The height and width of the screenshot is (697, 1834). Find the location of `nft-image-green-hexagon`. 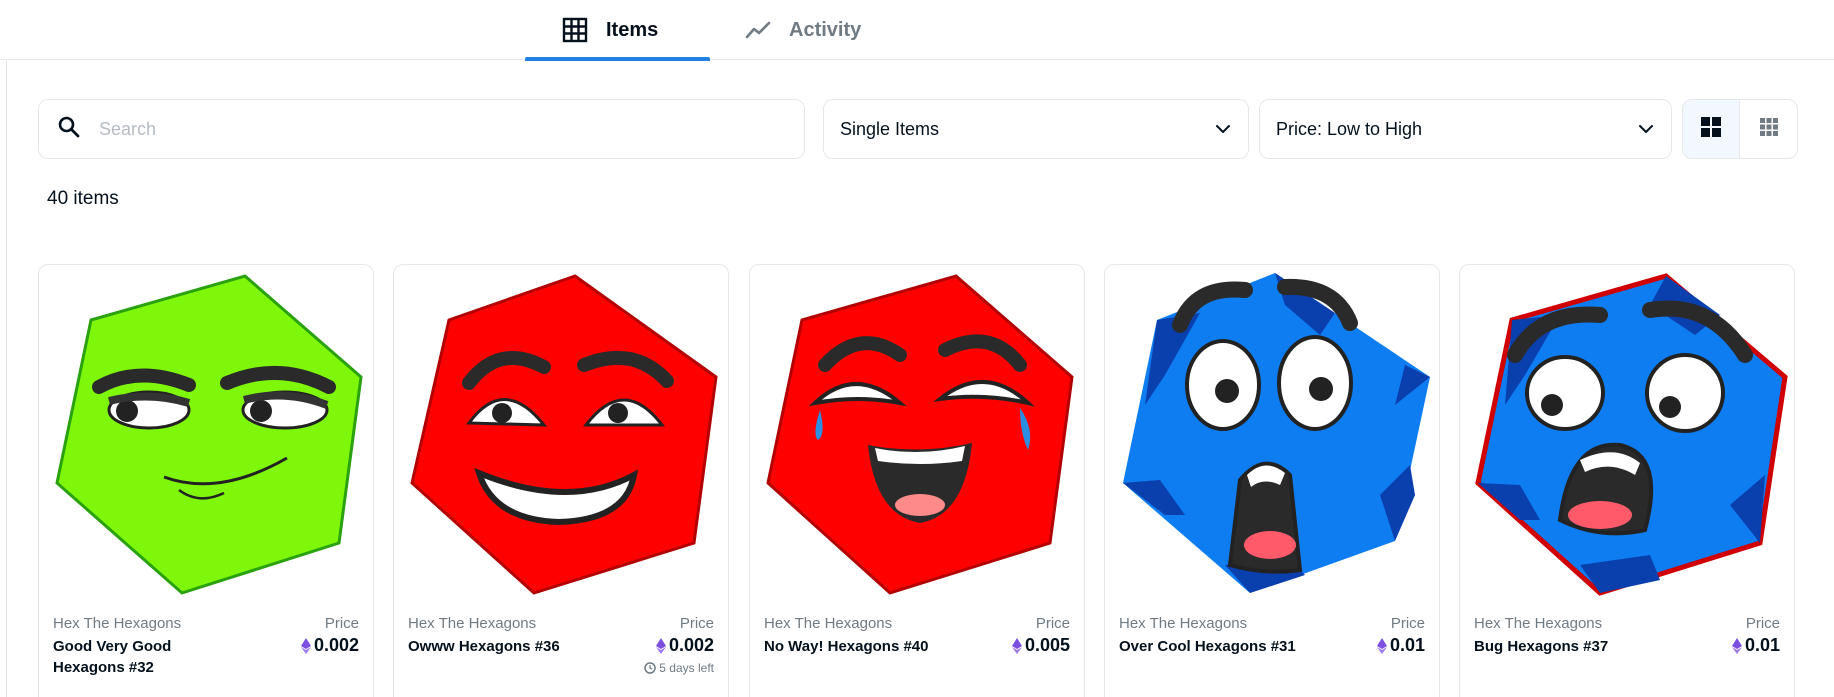

nft-image-green-hexagon is located at coordinates (209, 434).